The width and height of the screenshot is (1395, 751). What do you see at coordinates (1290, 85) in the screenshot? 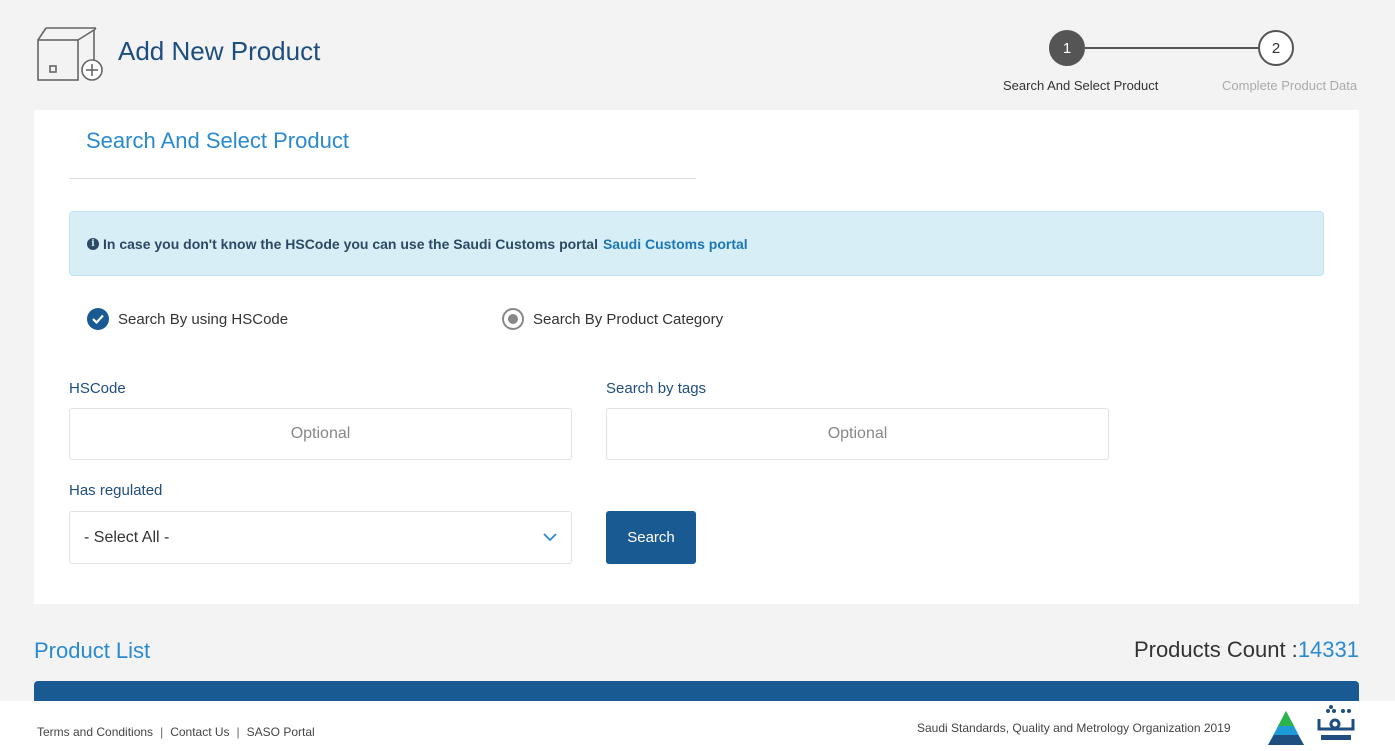
I see `step-2-label: Complete Product Data` at bounding box center [1290, 85].